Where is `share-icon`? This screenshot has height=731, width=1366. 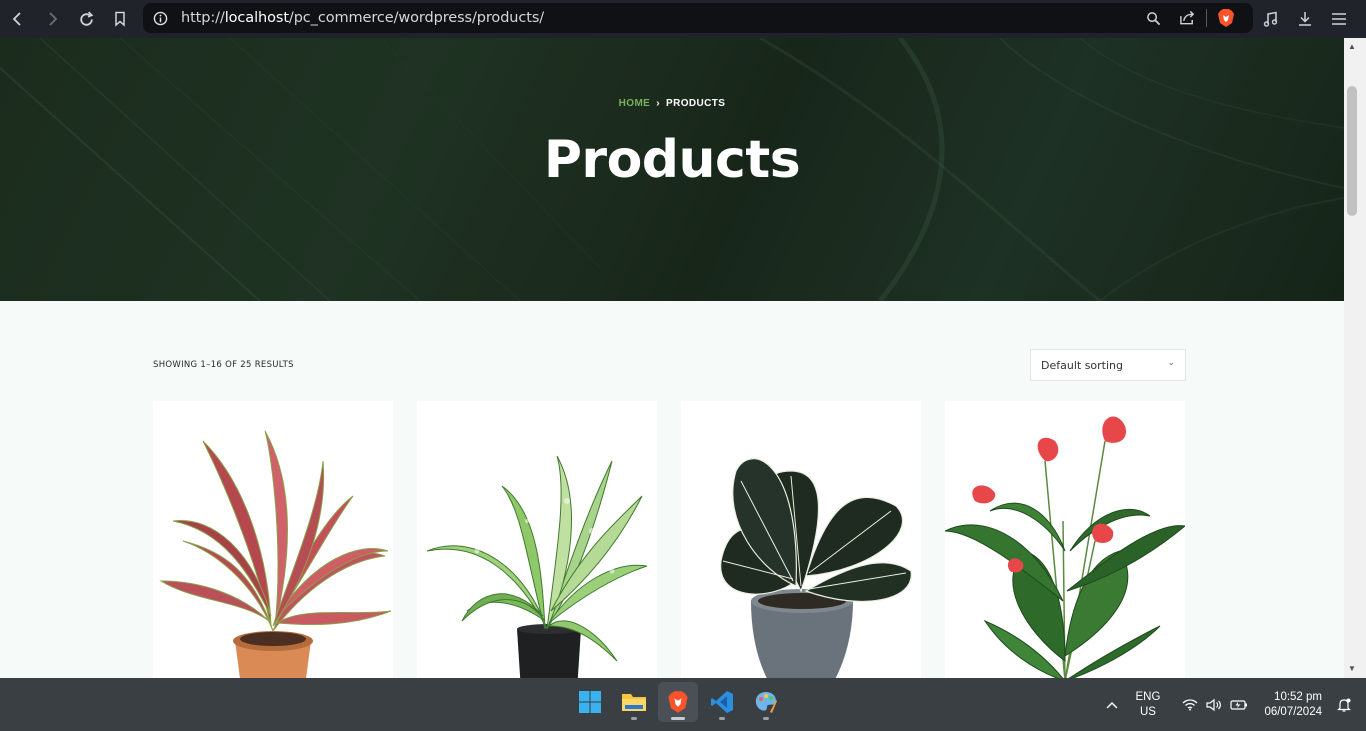
share-icon is located at coordinates (1186, 17).